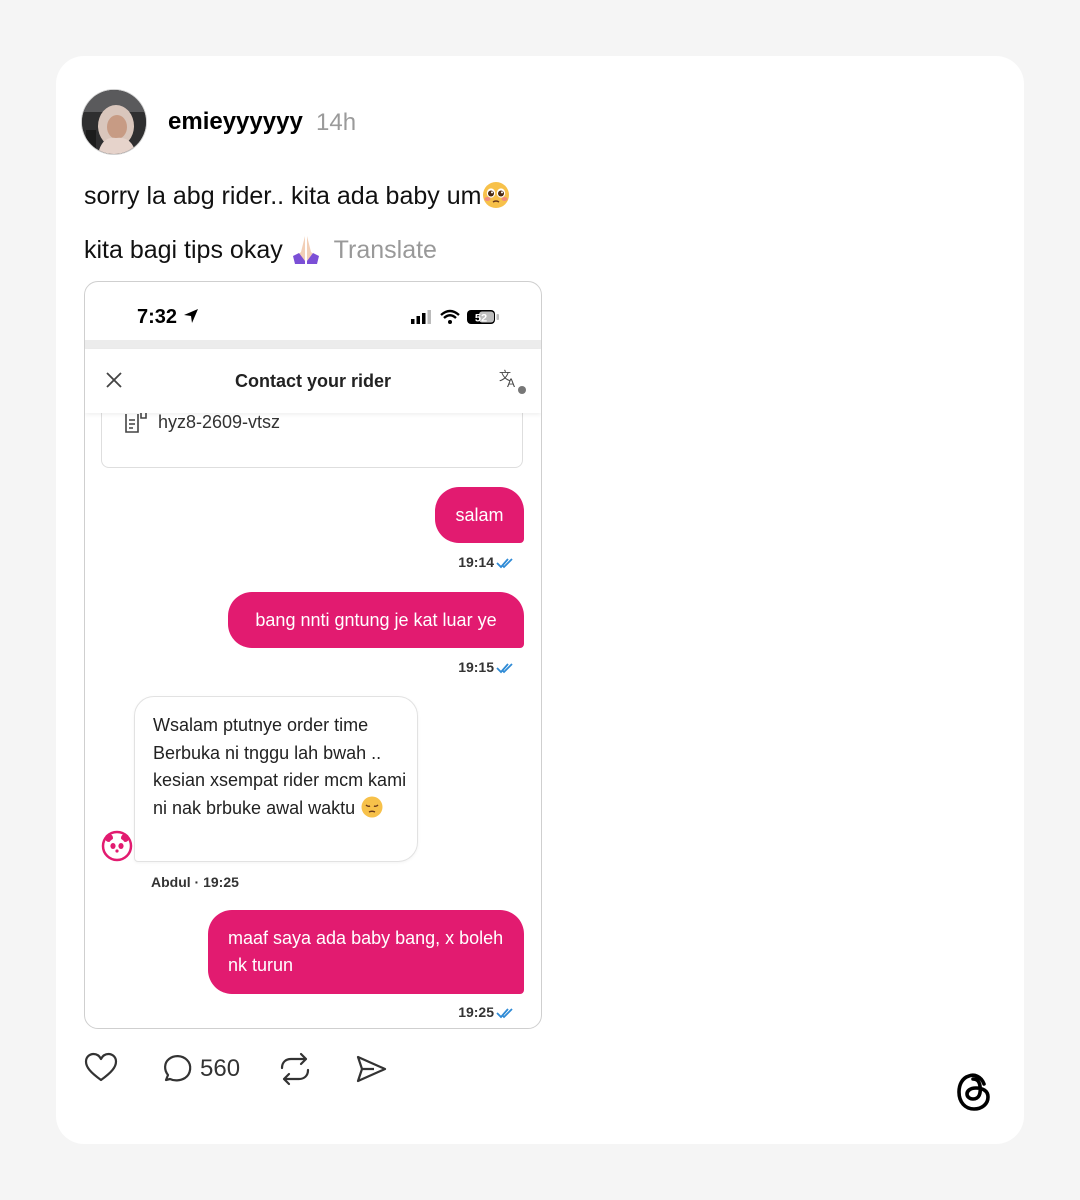 This screenshot has width=1080, height=1200. I want to click on reply-count: 560, so click(220, 1068).